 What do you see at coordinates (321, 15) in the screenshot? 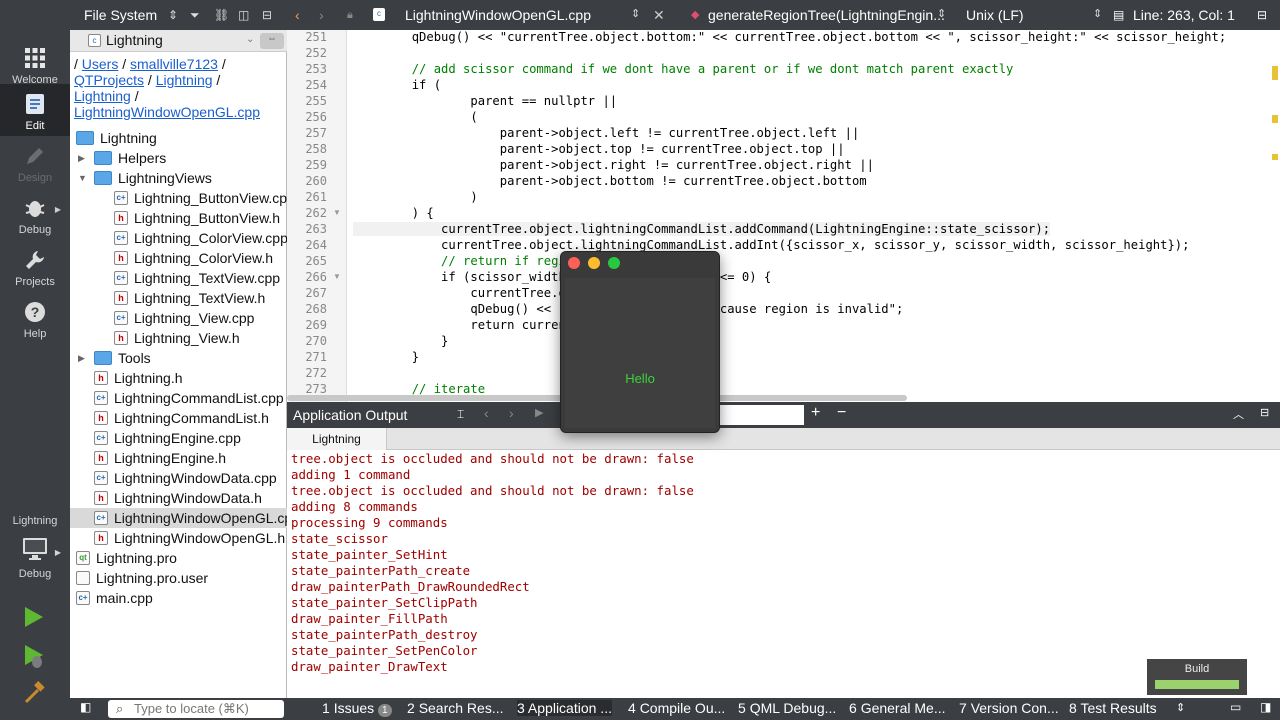
I see `forward-arrow-icon: ›` at bounding box center [321, 15].